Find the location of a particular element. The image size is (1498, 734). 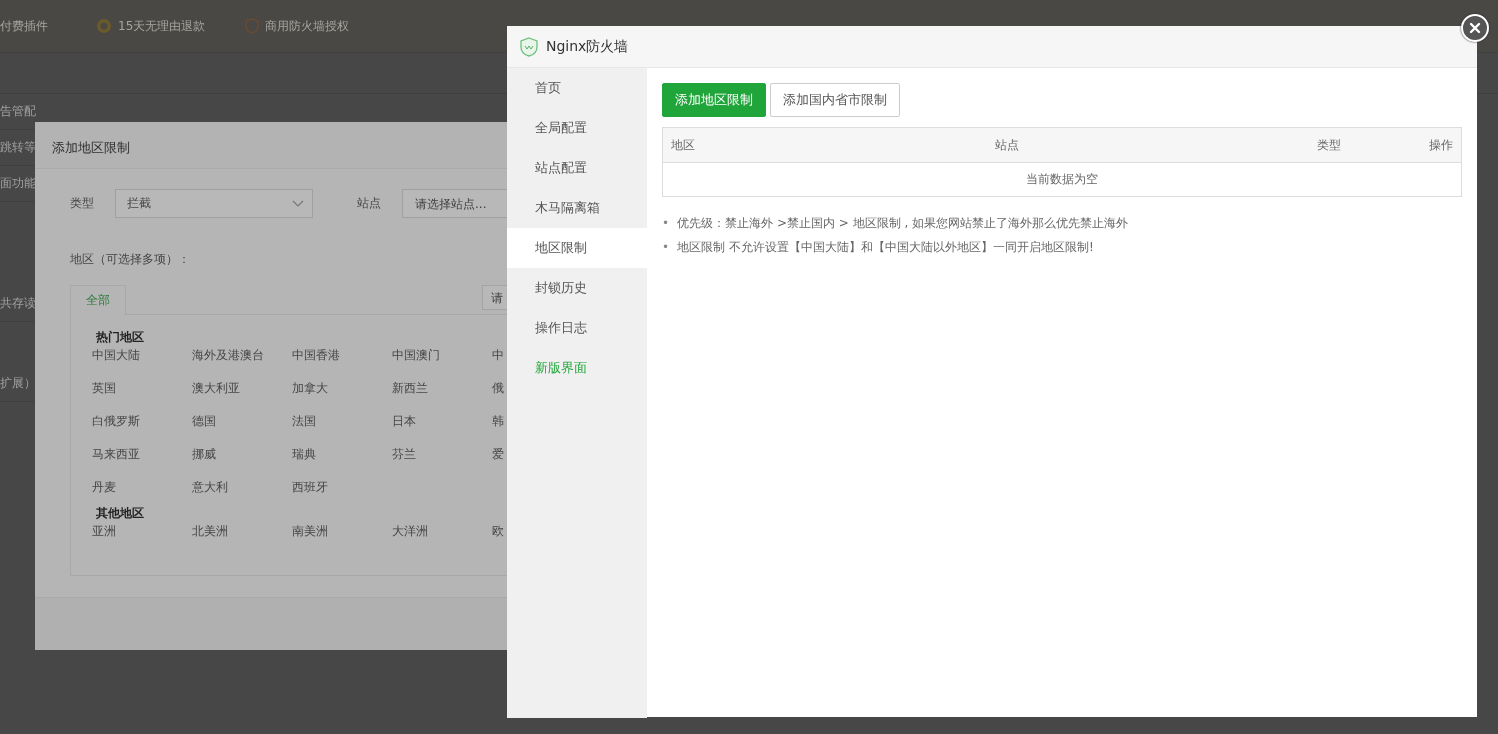

region-option: 挪威 is located at coordinates (204, 454).